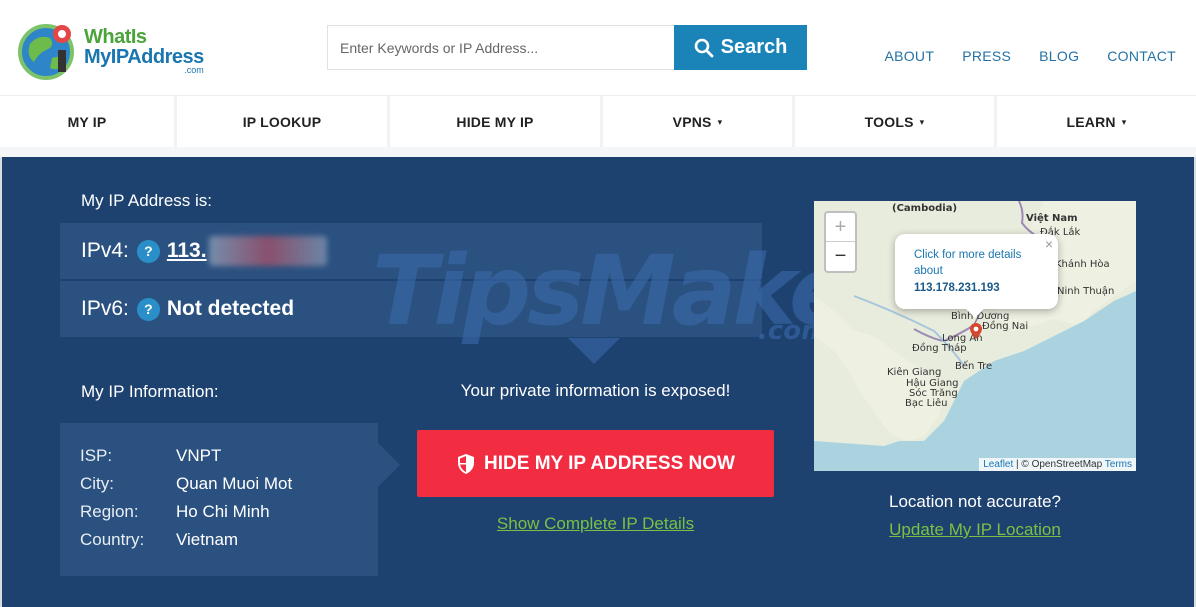 The width and height of the screenshot is (1196, 607). I want to click on top-links: ABOUT PRESS BLOG CONTACT, so click(1016, 56).